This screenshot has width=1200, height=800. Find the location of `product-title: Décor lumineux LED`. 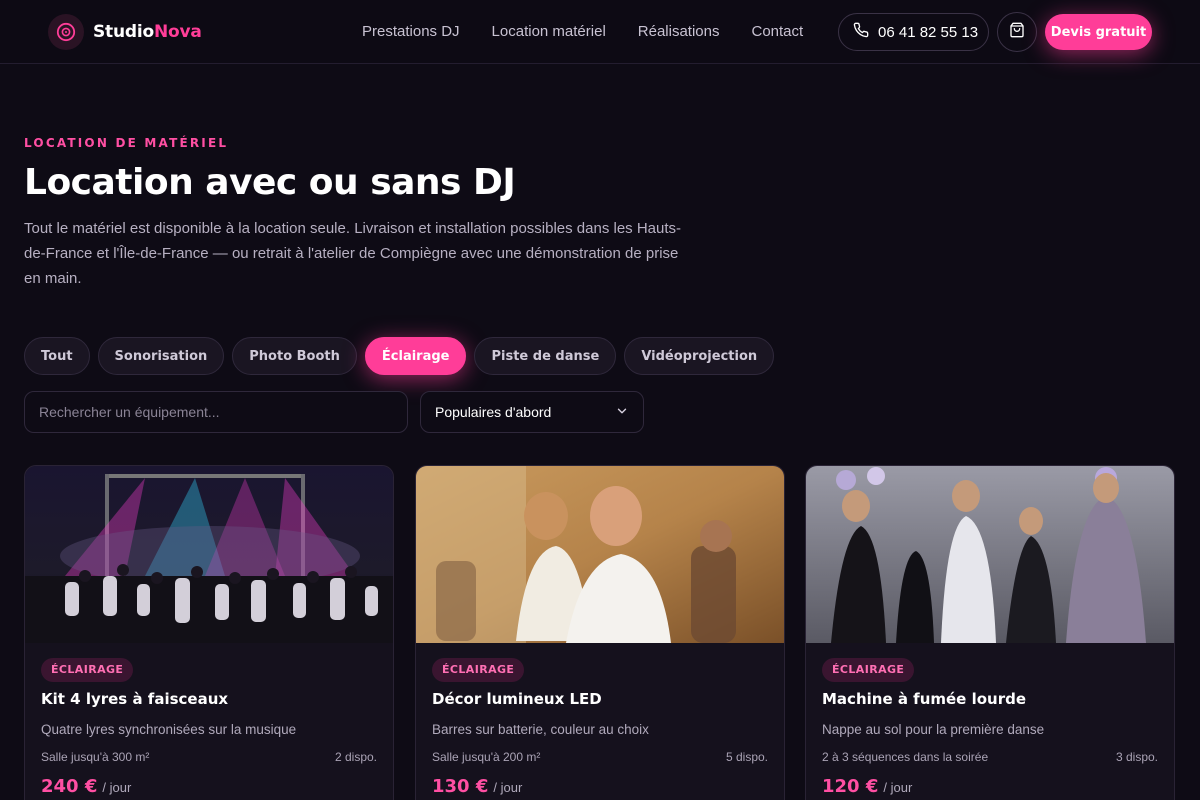

product-title: Décor lumineux LED is located at coordinates (517, 699).